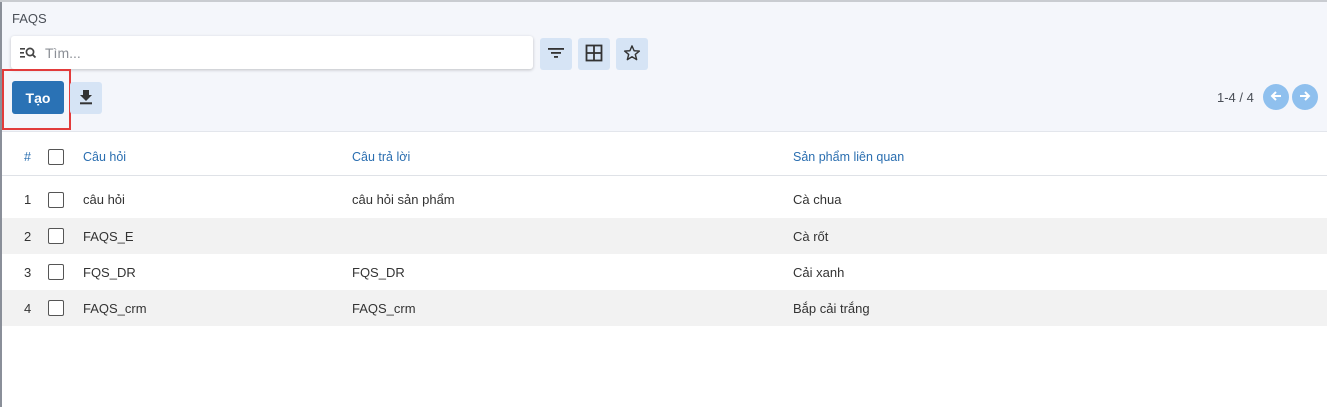 This screenshot has width=1327, height=407. Describe the element at coordinates (28, 53) in the screenshot. I see `search-icon` at that location.